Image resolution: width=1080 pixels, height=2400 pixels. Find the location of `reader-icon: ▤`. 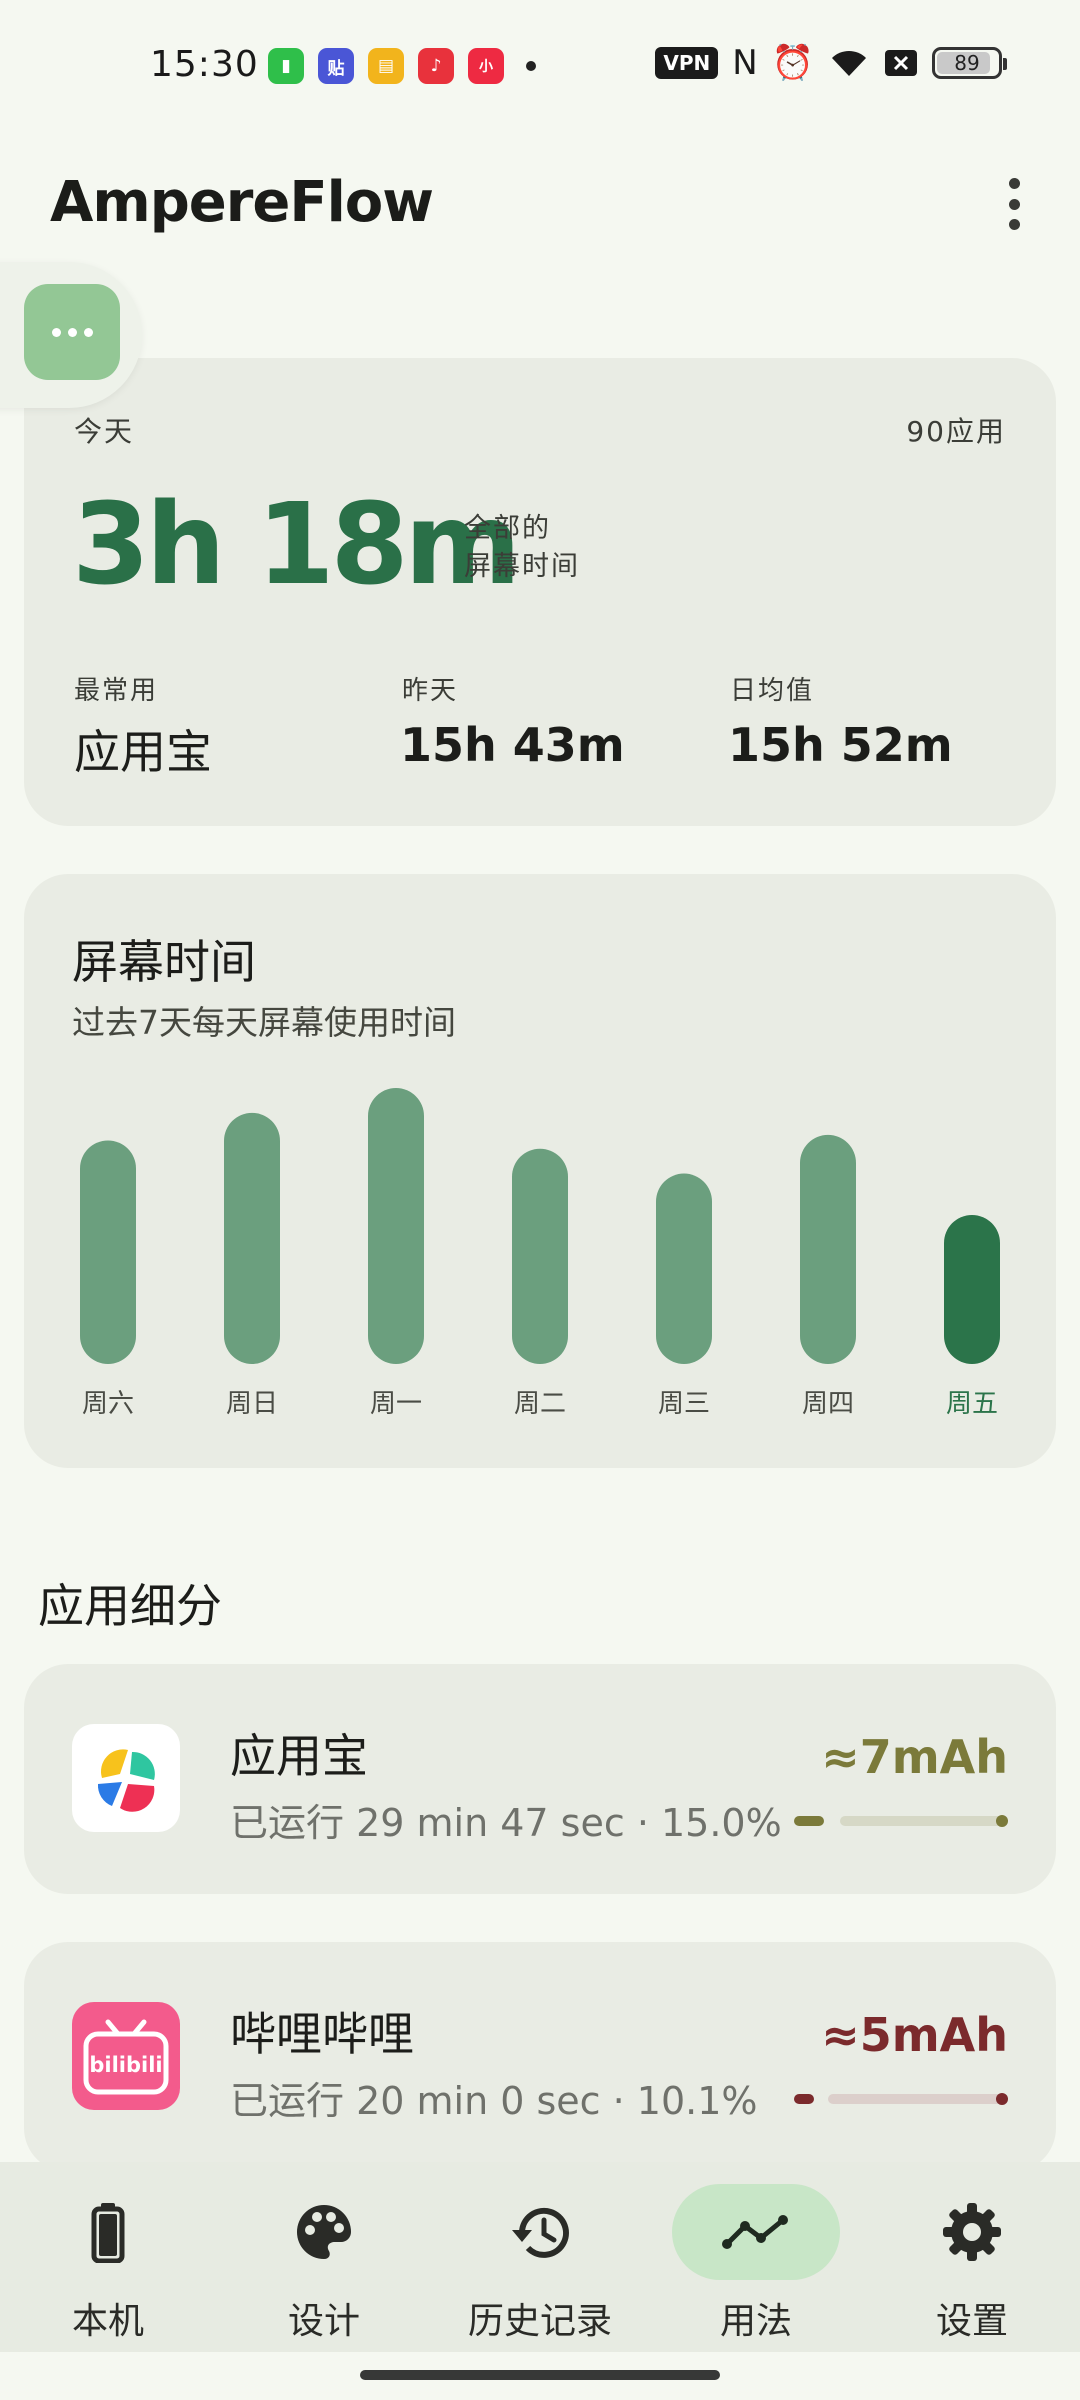

reader-icon: ▤ is located at coordinates (386, 66).